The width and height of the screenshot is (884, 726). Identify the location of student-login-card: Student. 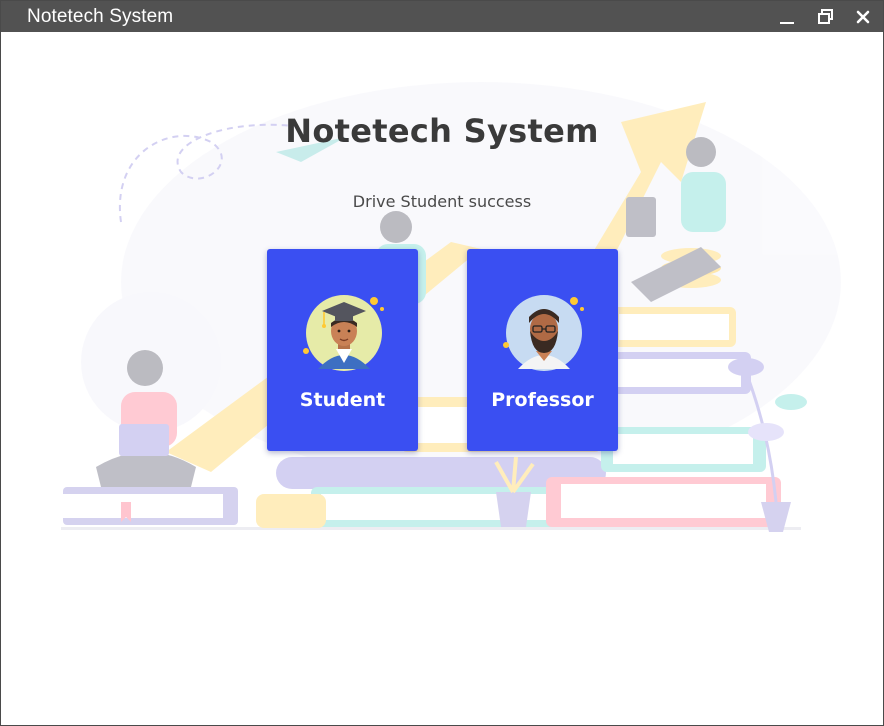
(342, 350).